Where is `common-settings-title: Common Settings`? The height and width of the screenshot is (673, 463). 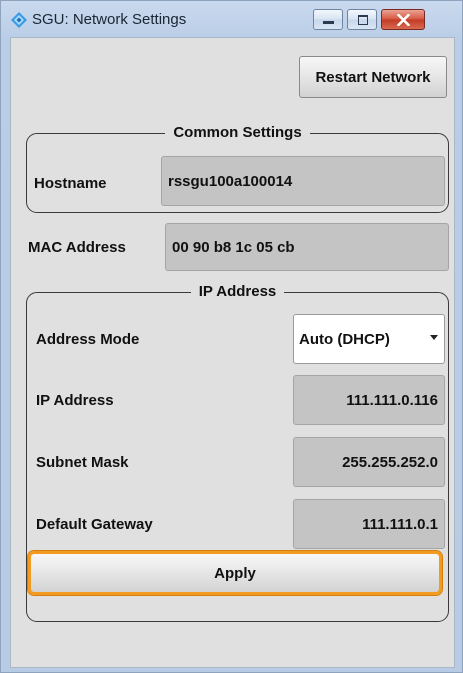 common-settings-title: Common Settings is located at coordinates (237, 132).